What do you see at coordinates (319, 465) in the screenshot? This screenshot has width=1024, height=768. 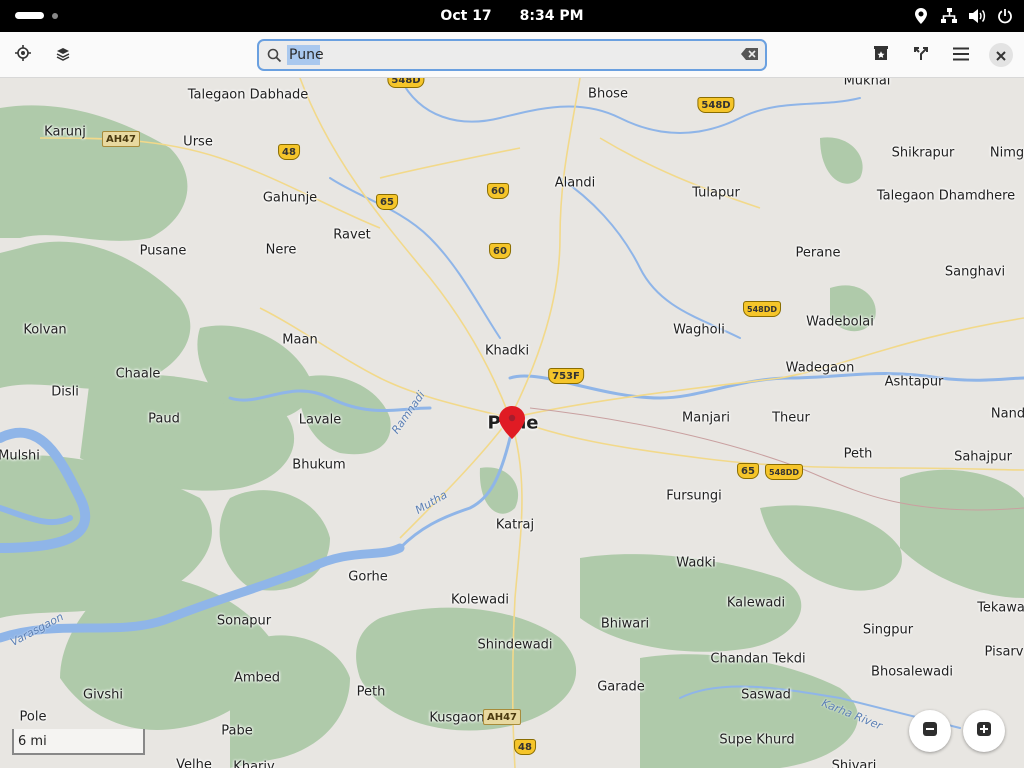 I see `place-label: Bhukum` at bounding box center [319, 465].